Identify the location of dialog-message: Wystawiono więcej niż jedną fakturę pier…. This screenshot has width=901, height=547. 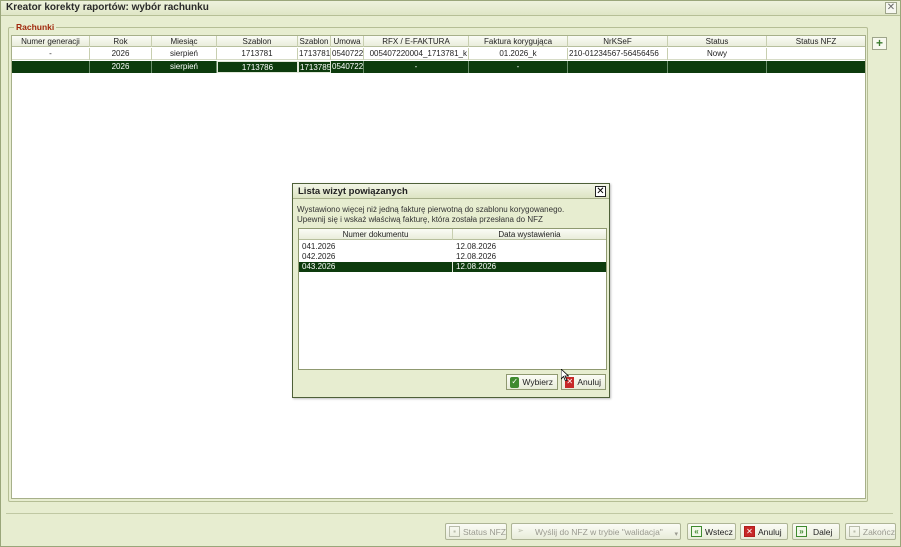
(452, 215).